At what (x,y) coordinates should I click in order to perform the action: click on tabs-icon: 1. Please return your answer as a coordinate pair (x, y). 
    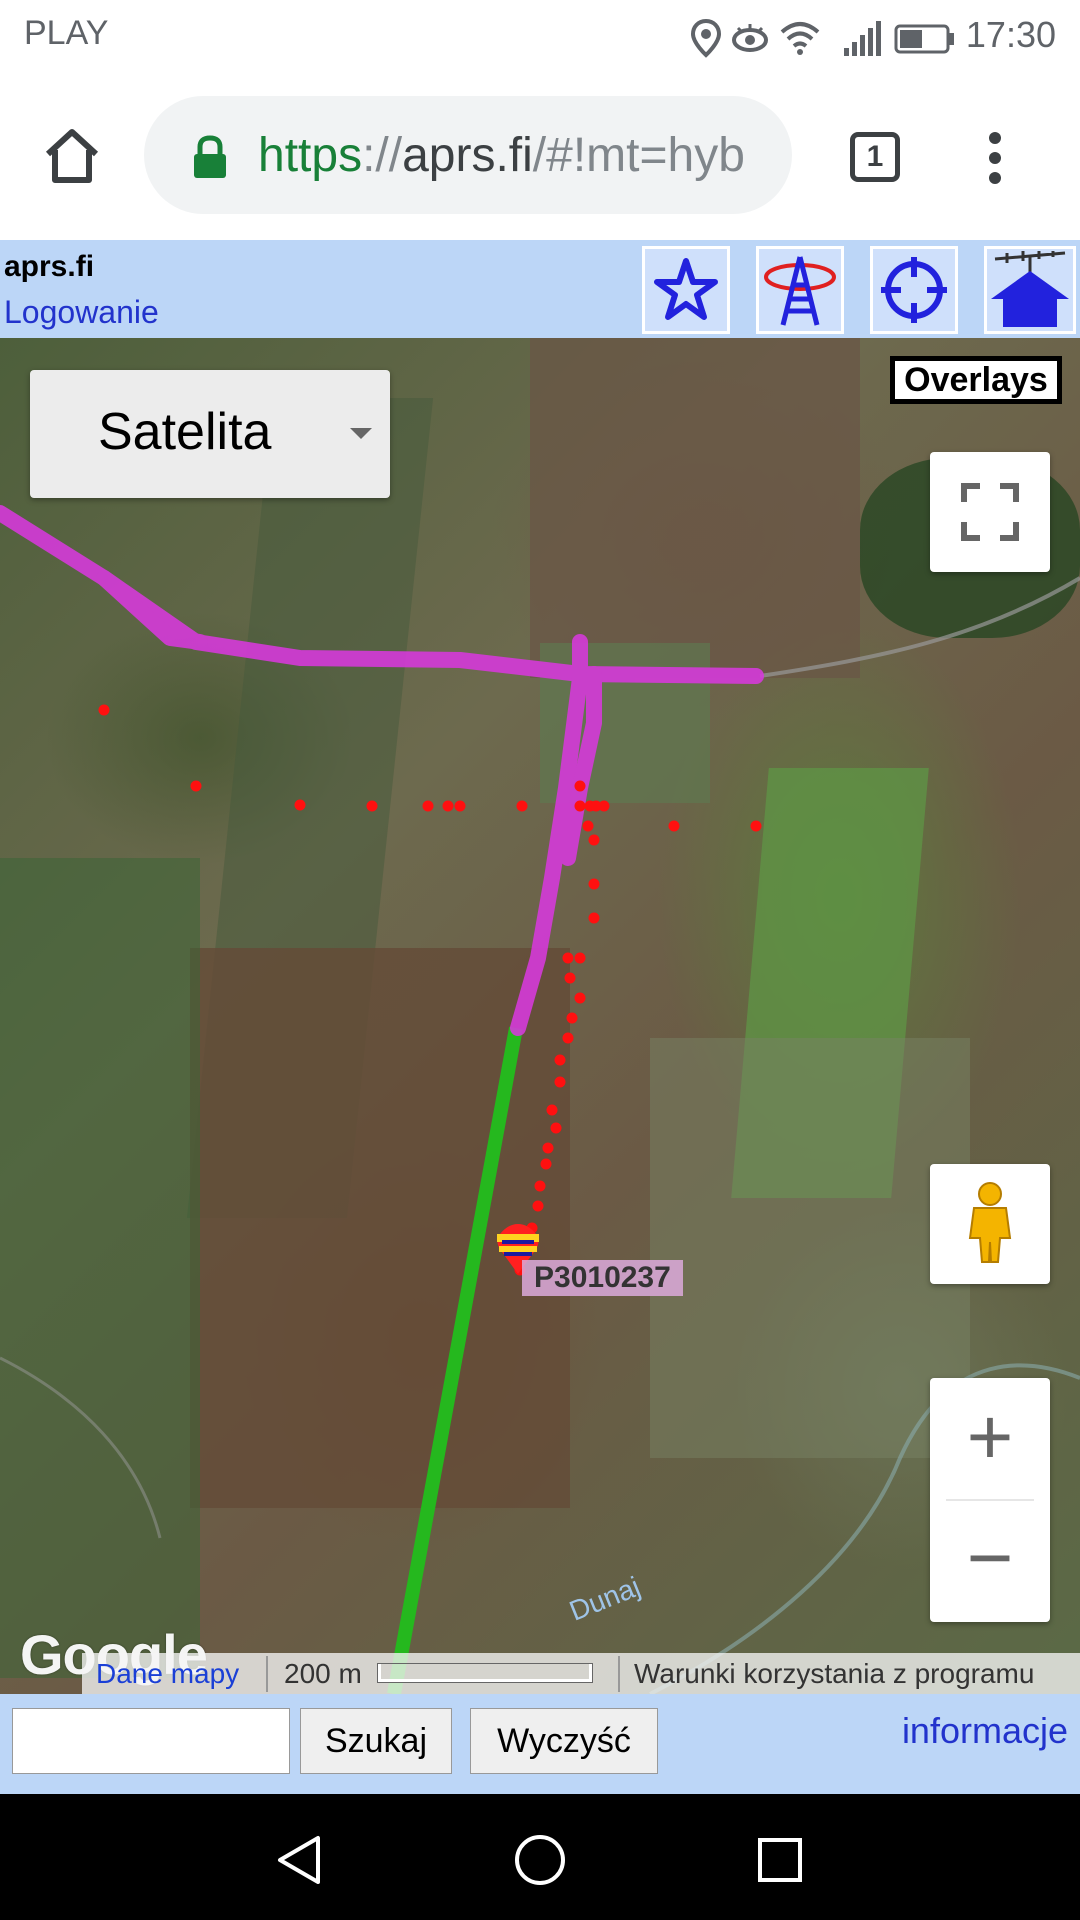
    Looking at the image, I should click on (875, 157).